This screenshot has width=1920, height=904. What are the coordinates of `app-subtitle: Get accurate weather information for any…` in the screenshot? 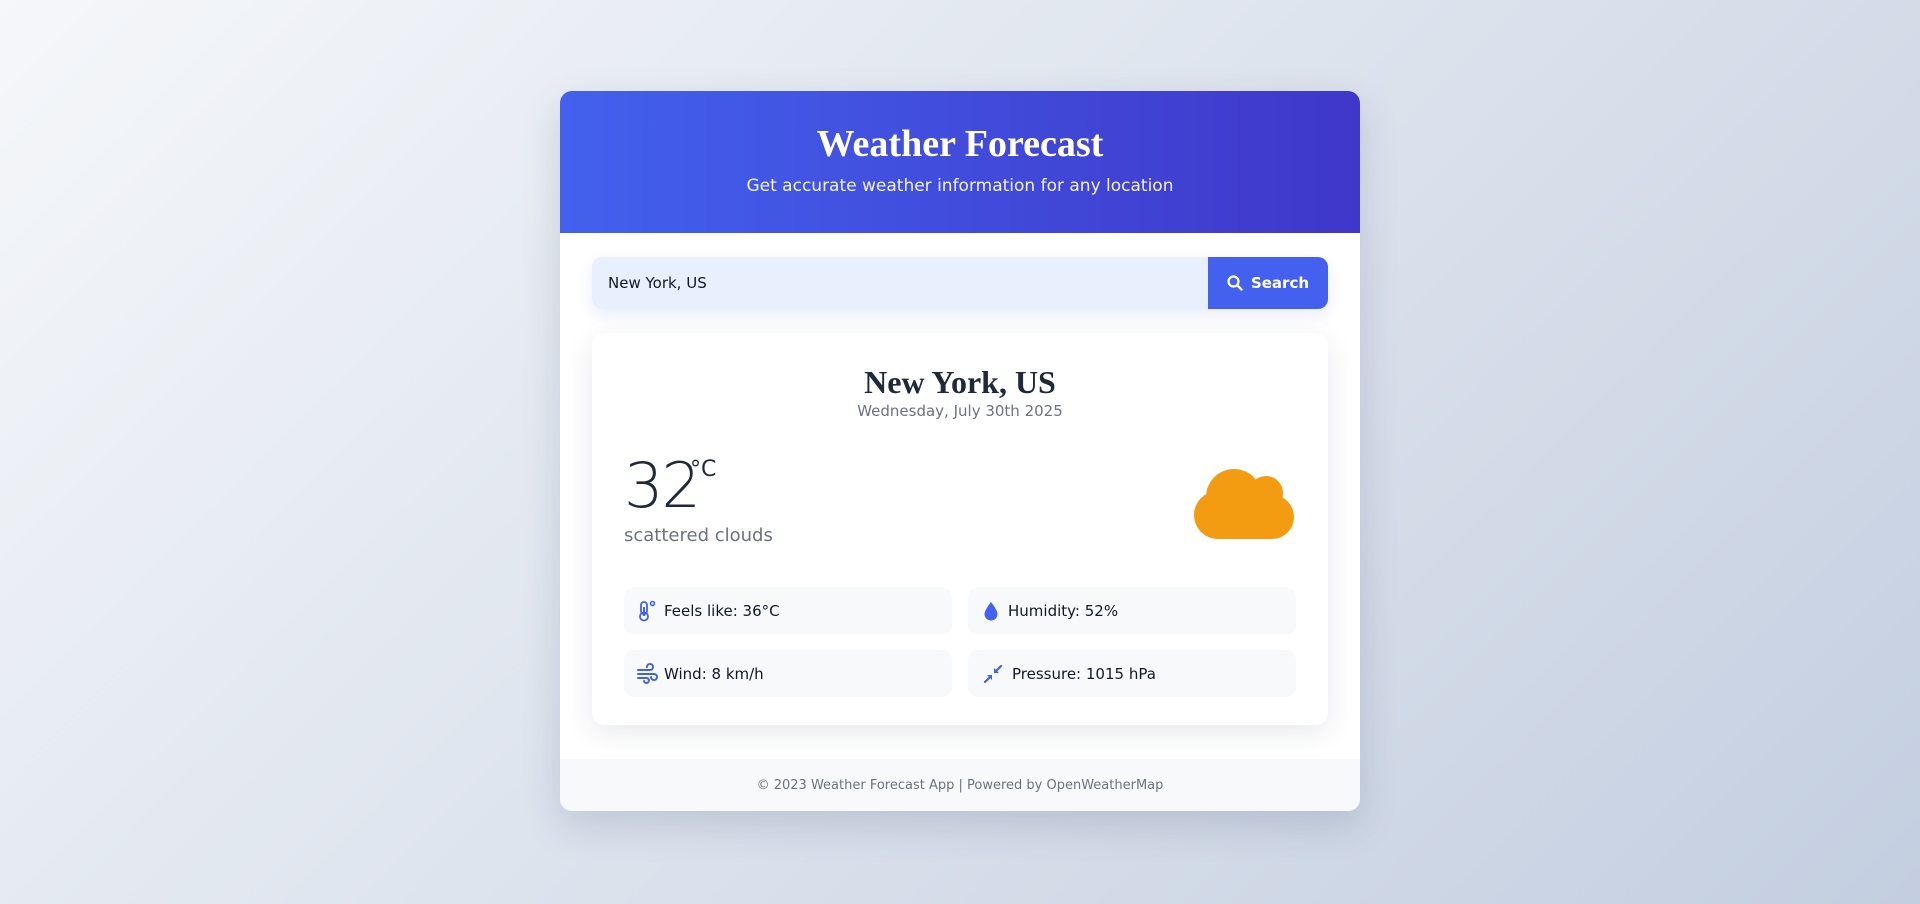 It's located at (960, 186).